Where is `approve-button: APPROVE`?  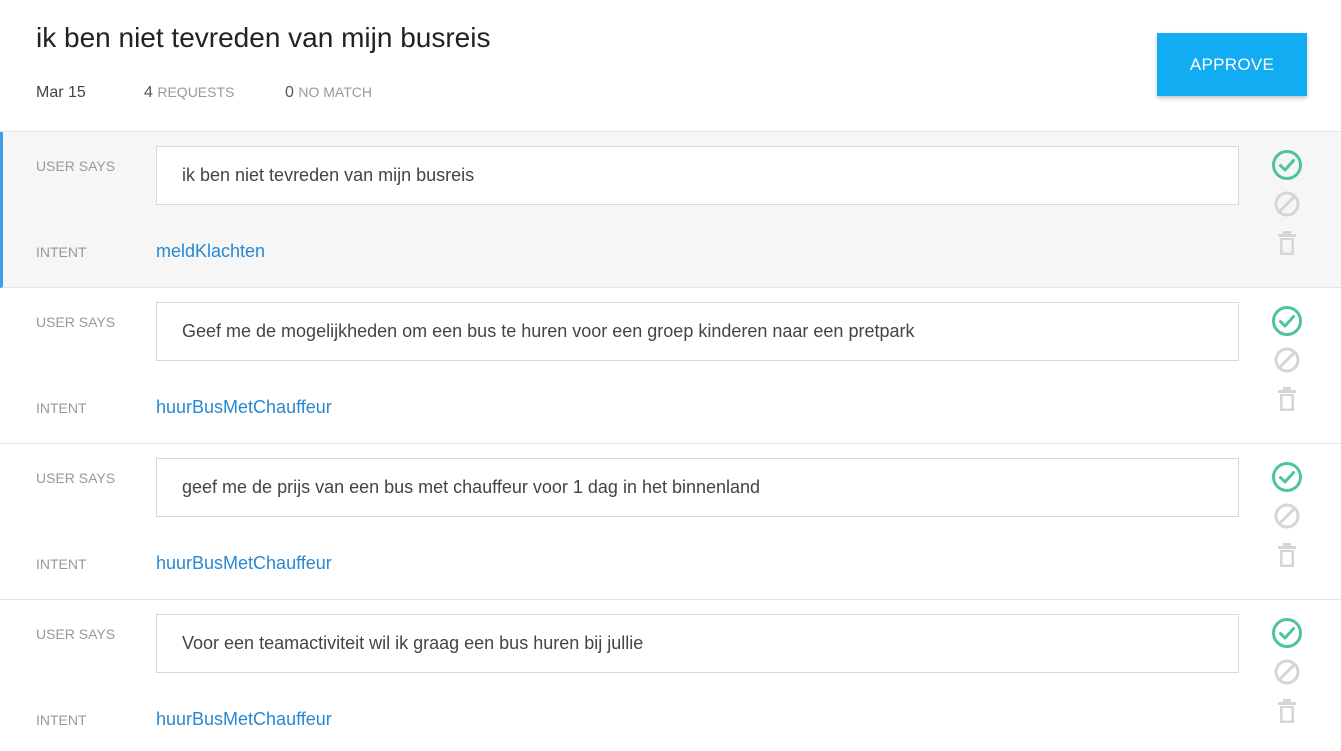 approve-button: APPROVE is located at coordinates (1232, 64).